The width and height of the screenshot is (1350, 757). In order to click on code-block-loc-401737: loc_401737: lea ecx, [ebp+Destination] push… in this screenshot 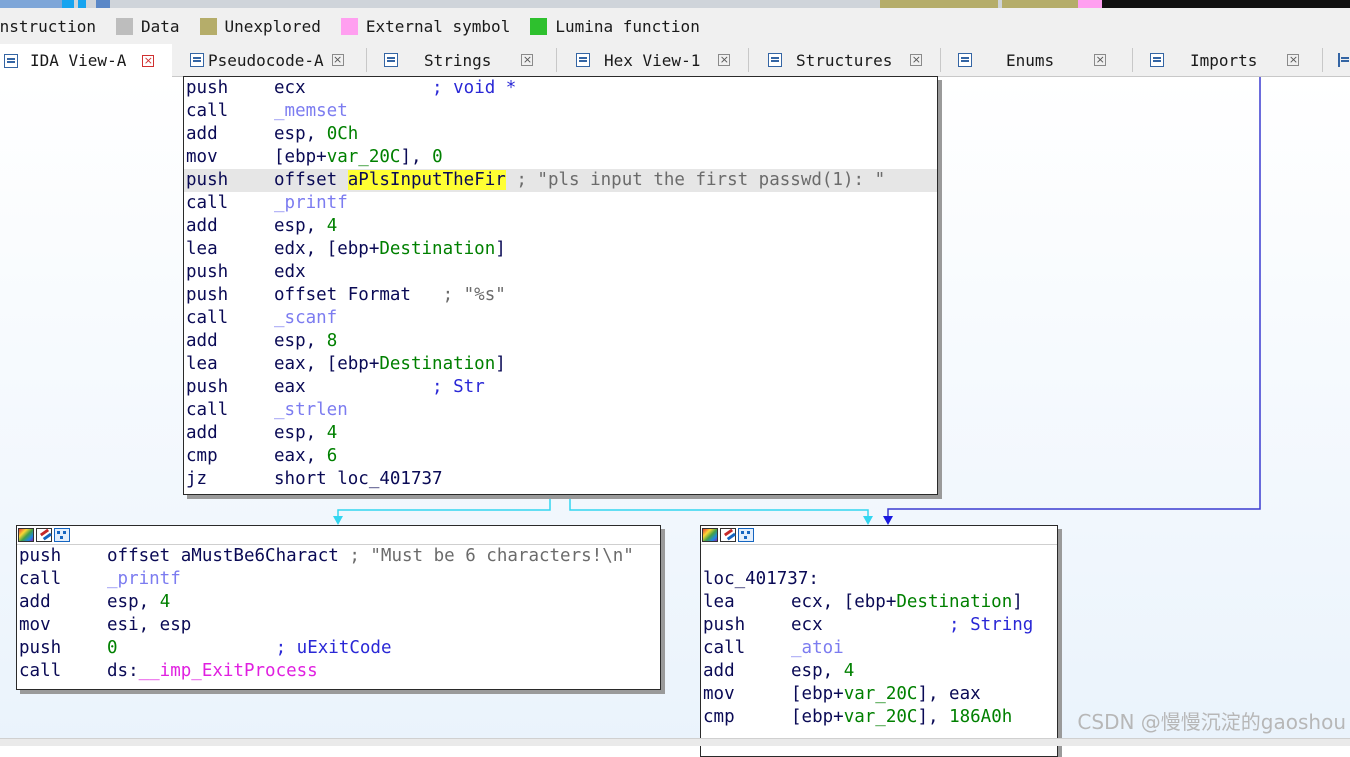, I will do `click(879, 641)`.